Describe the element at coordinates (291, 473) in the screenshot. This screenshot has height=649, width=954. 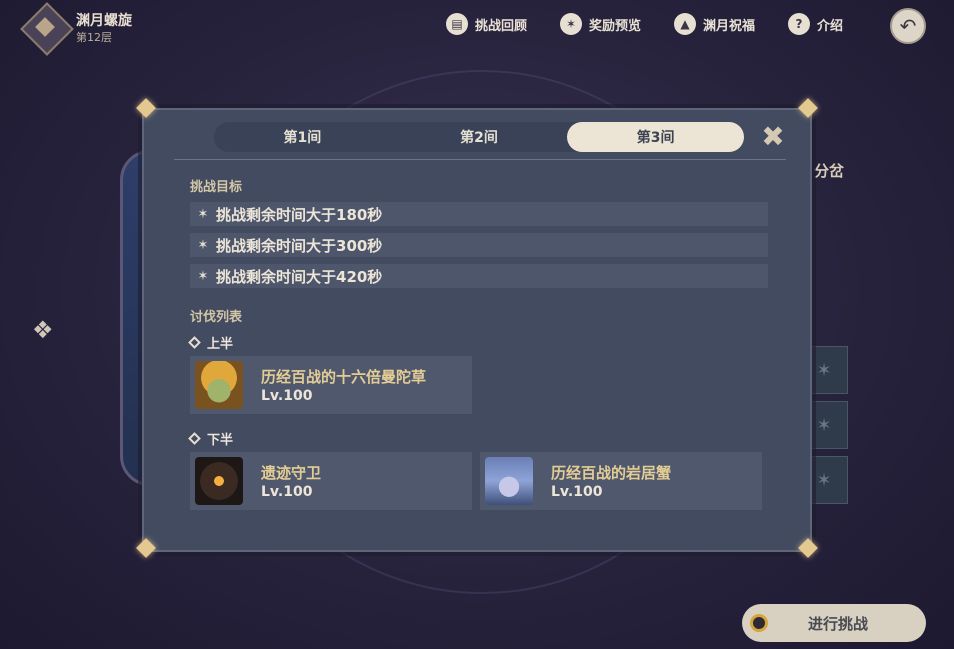
I see `enemy-name: 遗迹守卫` at that location.